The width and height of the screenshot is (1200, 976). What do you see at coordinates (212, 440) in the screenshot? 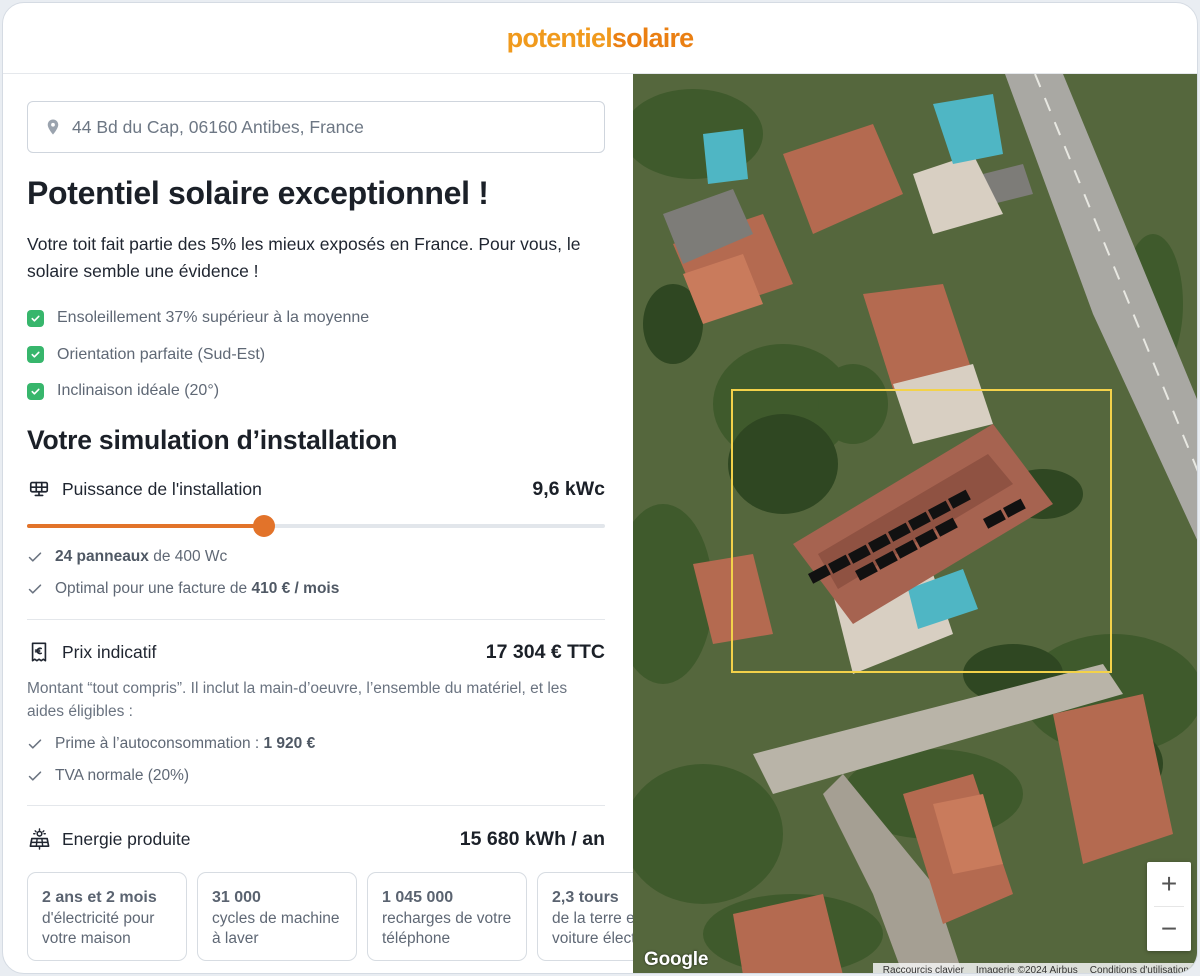
I see `section-title: Votre simulation d’installation` at bounding box center [212, 440].